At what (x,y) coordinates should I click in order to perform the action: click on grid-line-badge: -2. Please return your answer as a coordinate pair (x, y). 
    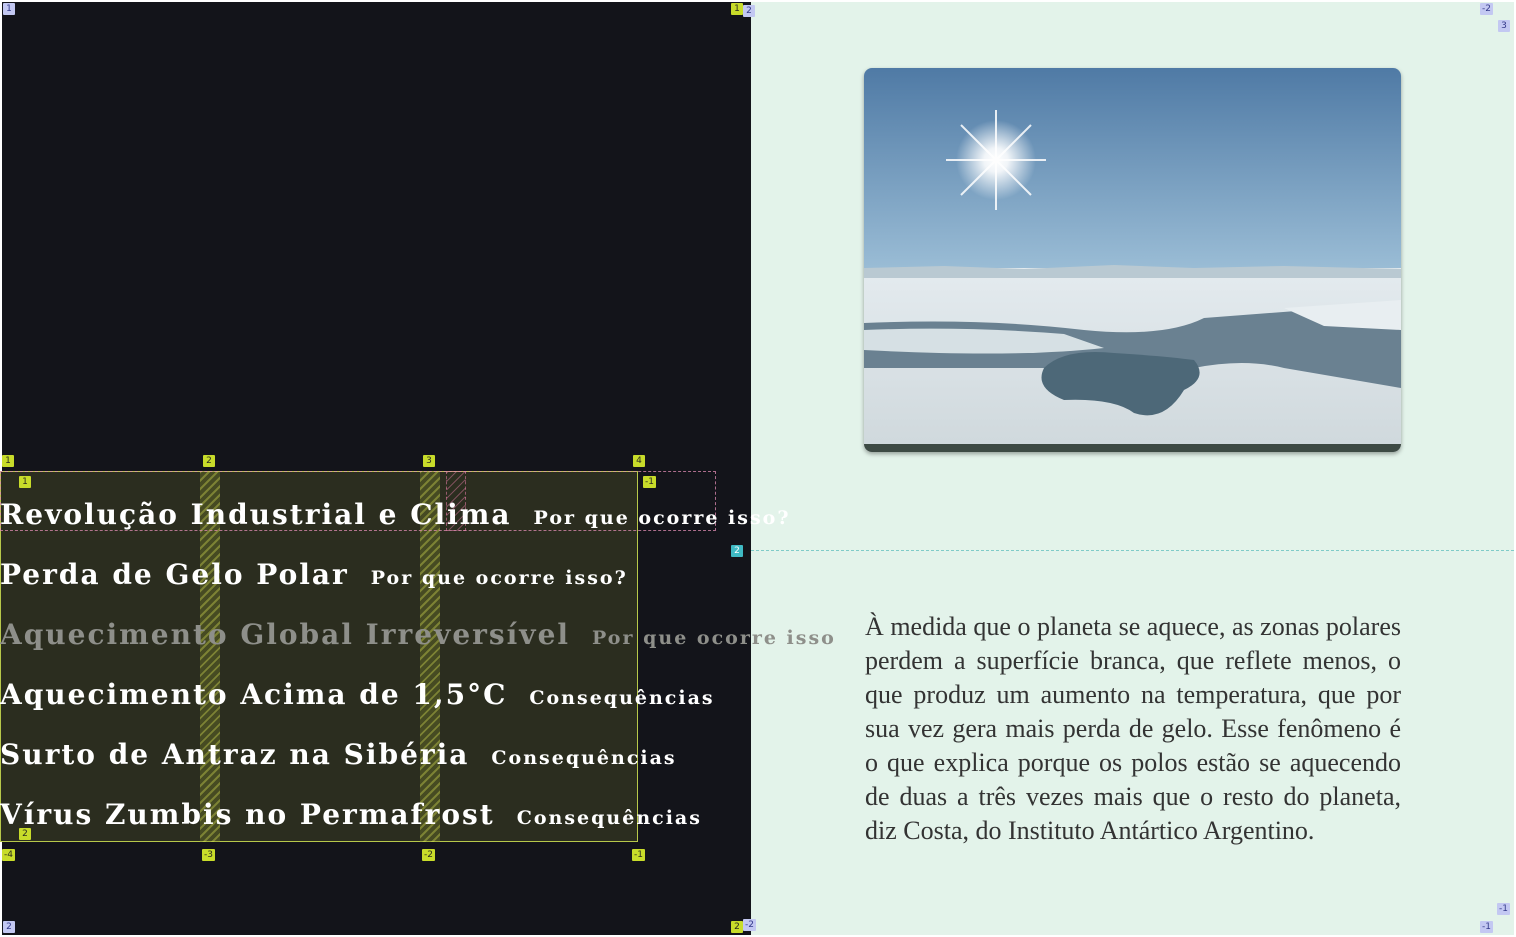
    Looking at the image, I should click on (428, 855).